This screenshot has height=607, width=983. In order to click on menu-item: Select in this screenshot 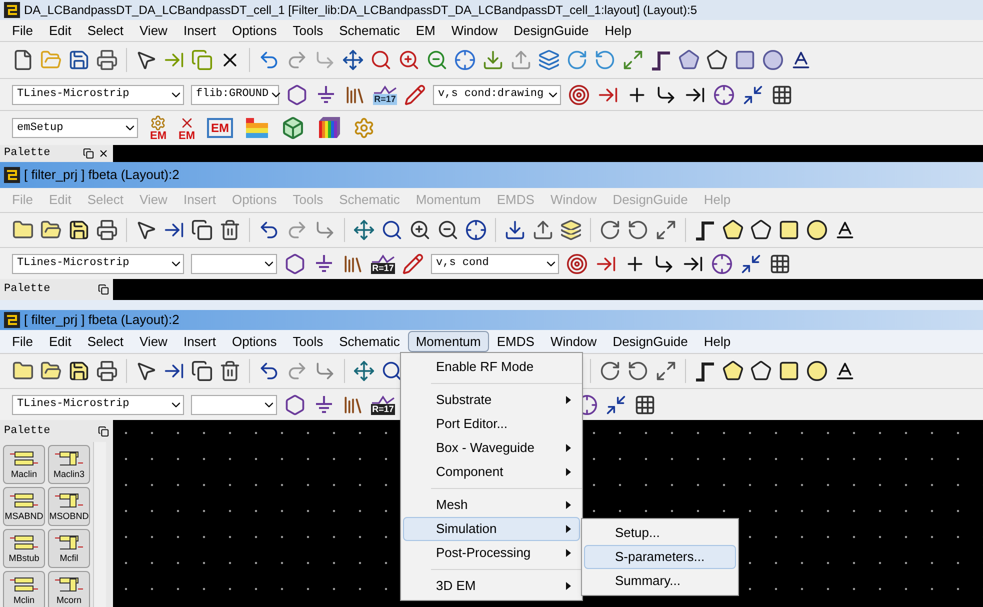, I will do `click(105, 30)`.